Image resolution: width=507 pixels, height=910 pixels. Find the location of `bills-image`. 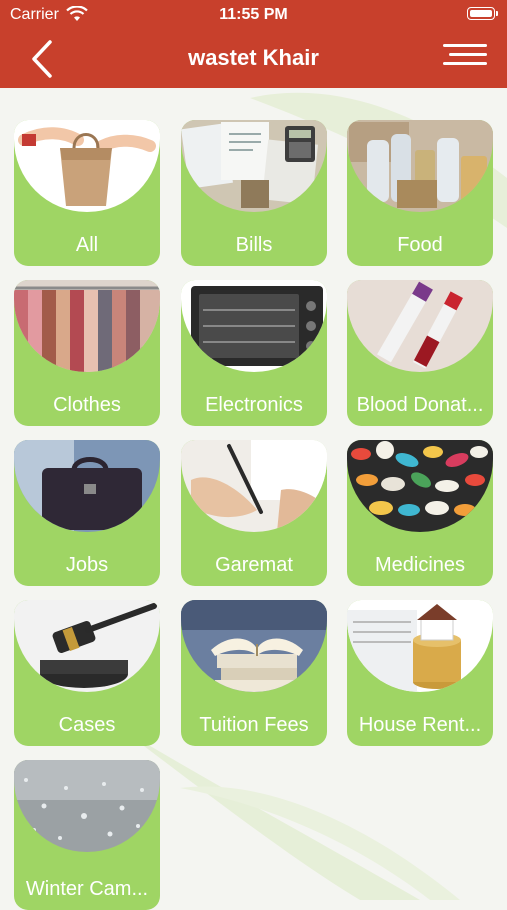

bills-image is located at coordinates (254, 166).